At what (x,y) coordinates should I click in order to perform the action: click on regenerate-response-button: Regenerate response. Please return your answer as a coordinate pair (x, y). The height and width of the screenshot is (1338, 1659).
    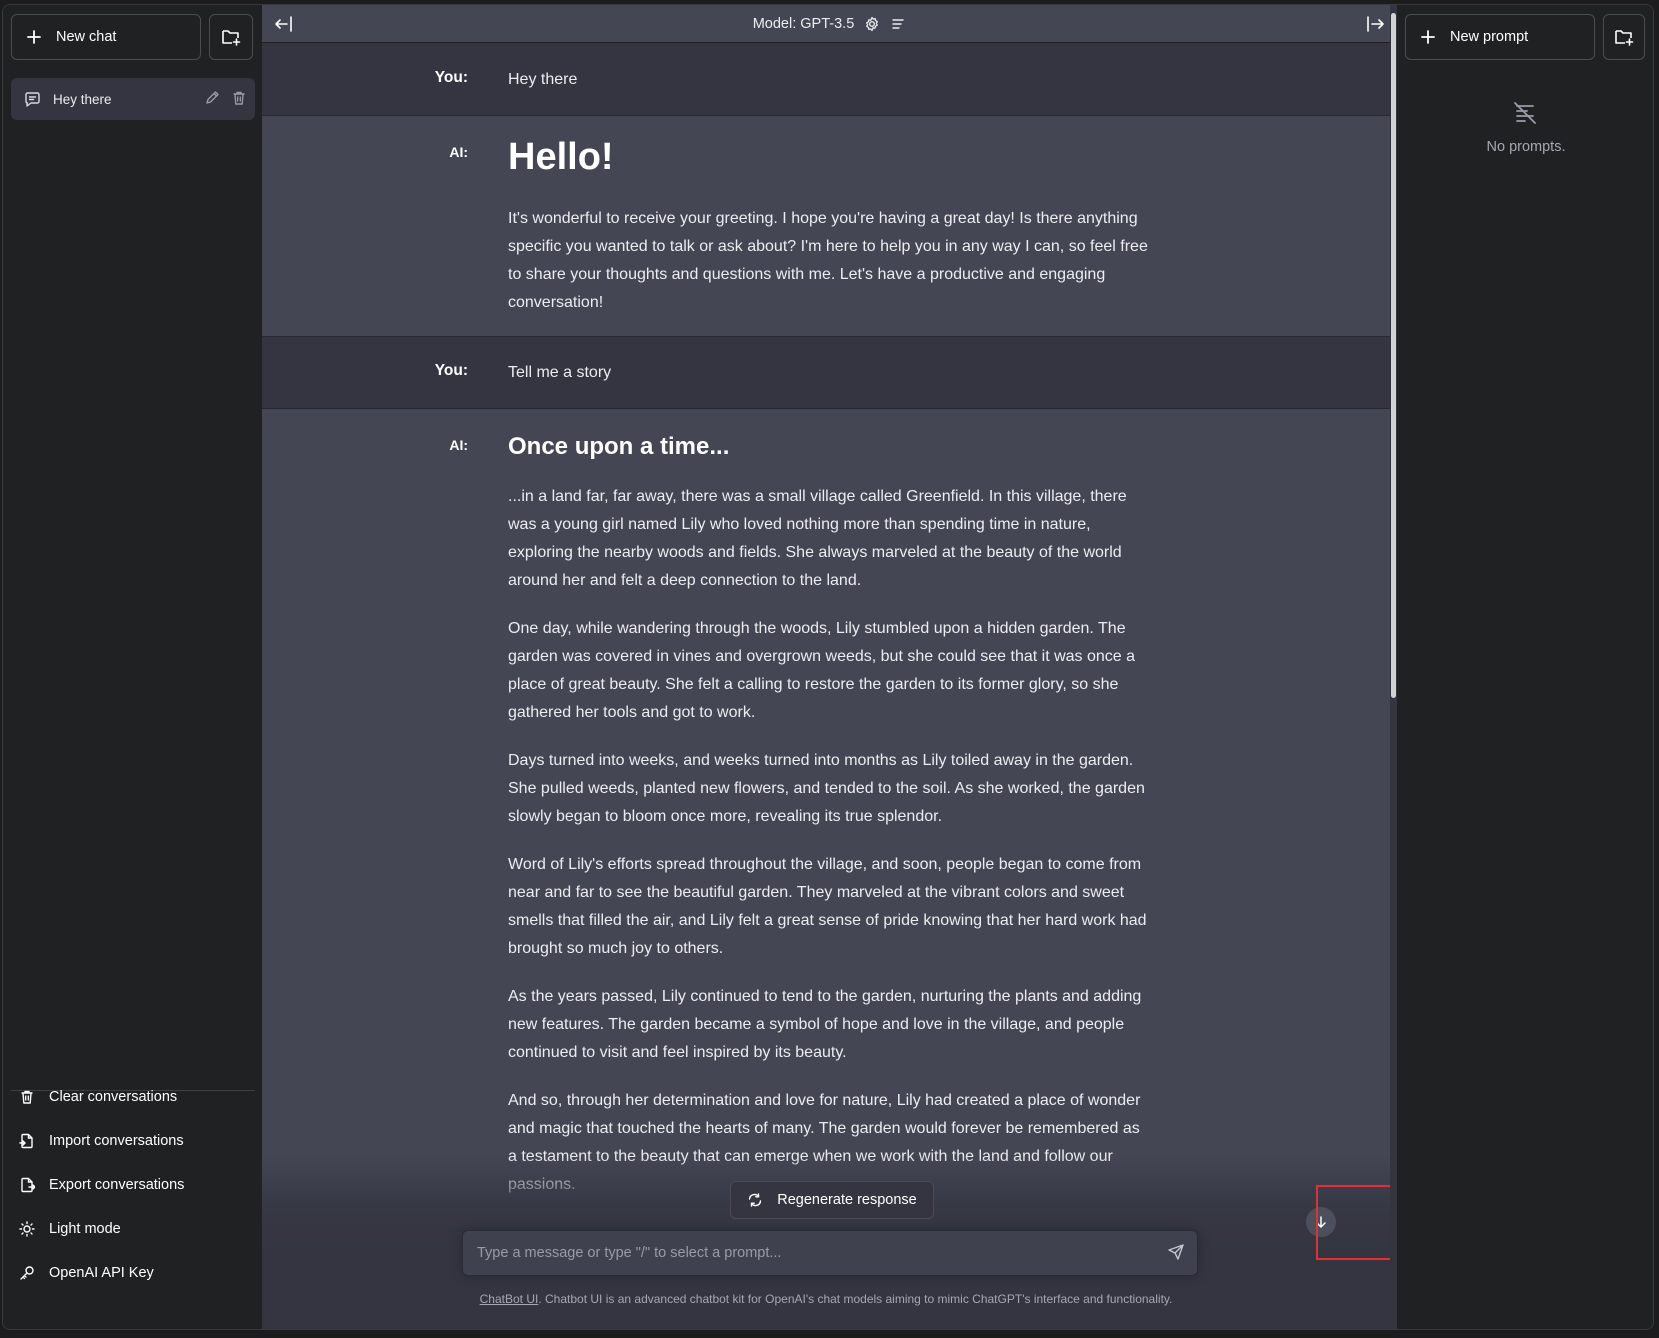
    Looking at the image, I should click on (832, 1200).